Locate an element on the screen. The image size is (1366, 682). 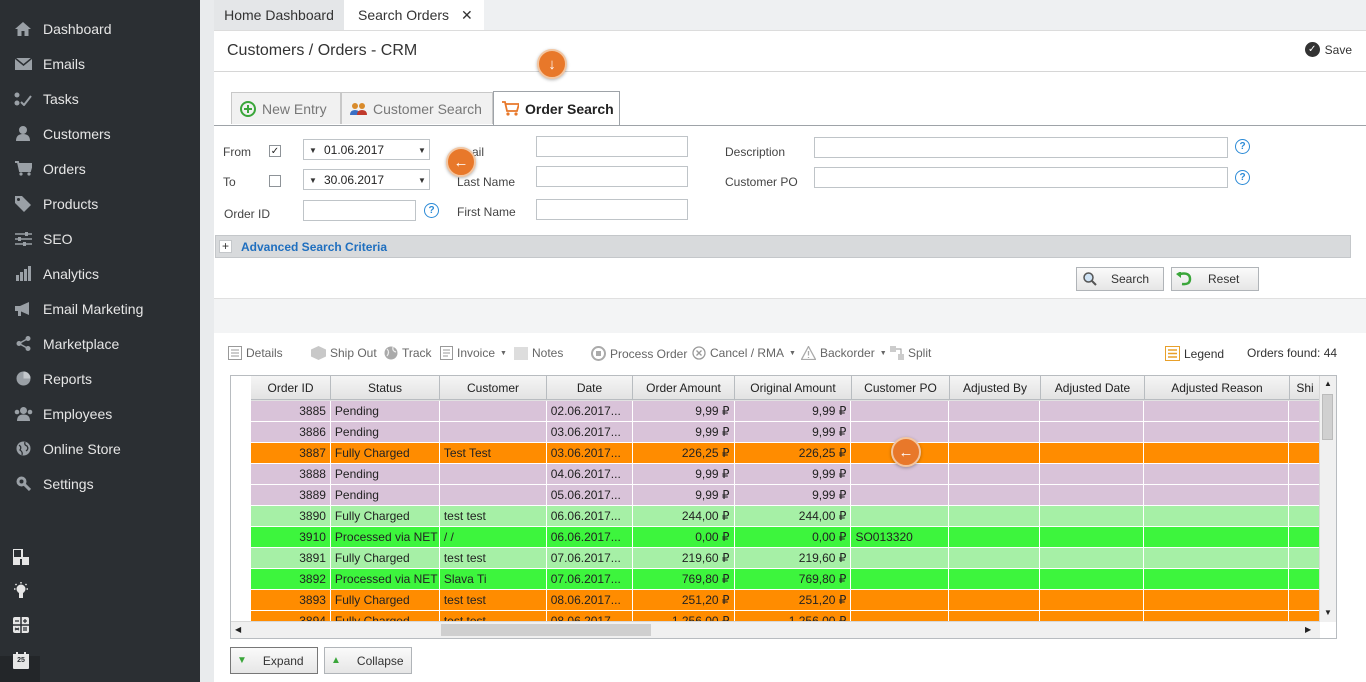
sidebar-item-emails: Emails is located at coordinates (100, 63).